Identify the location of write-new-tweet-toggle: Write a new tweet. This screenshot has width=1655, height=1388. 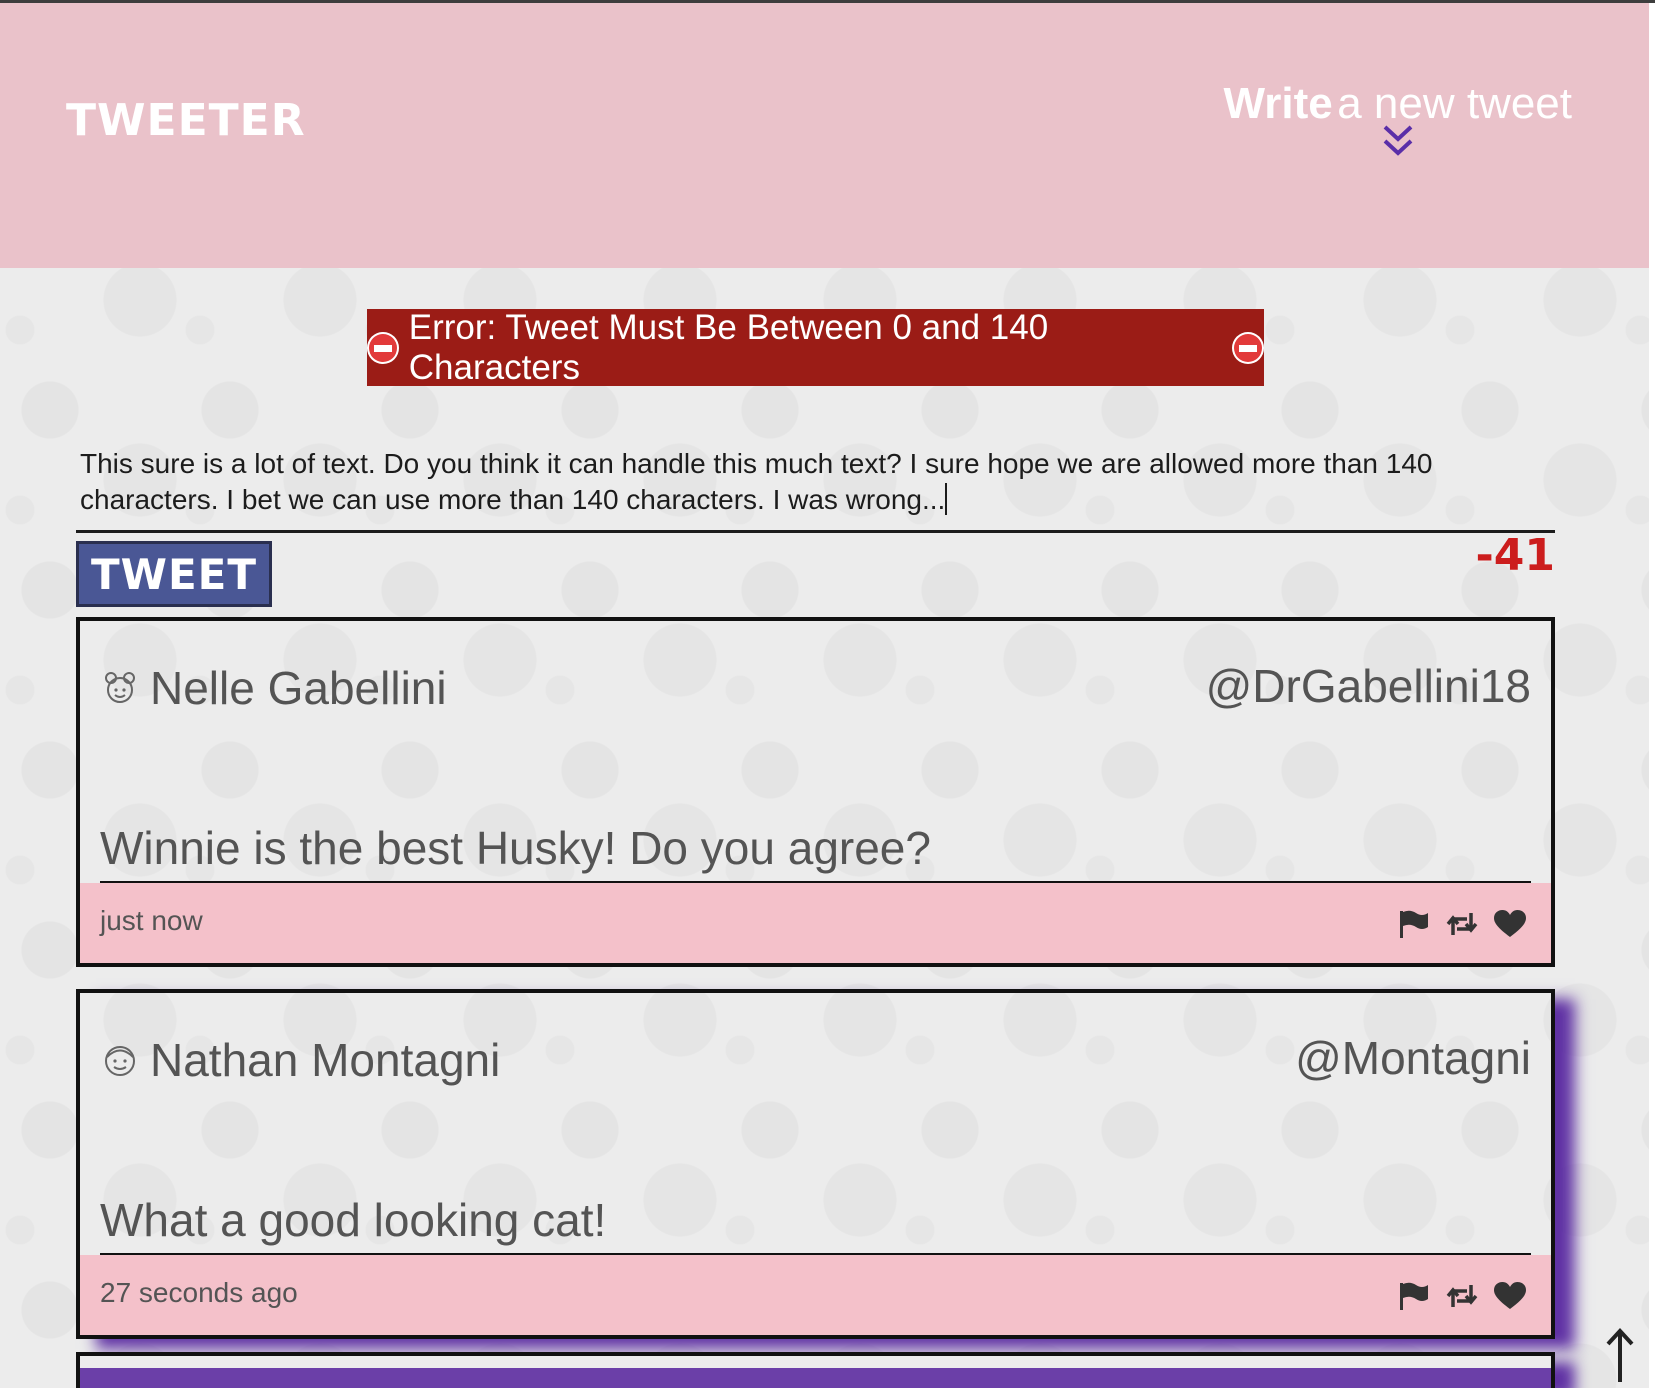
(1398, 119).